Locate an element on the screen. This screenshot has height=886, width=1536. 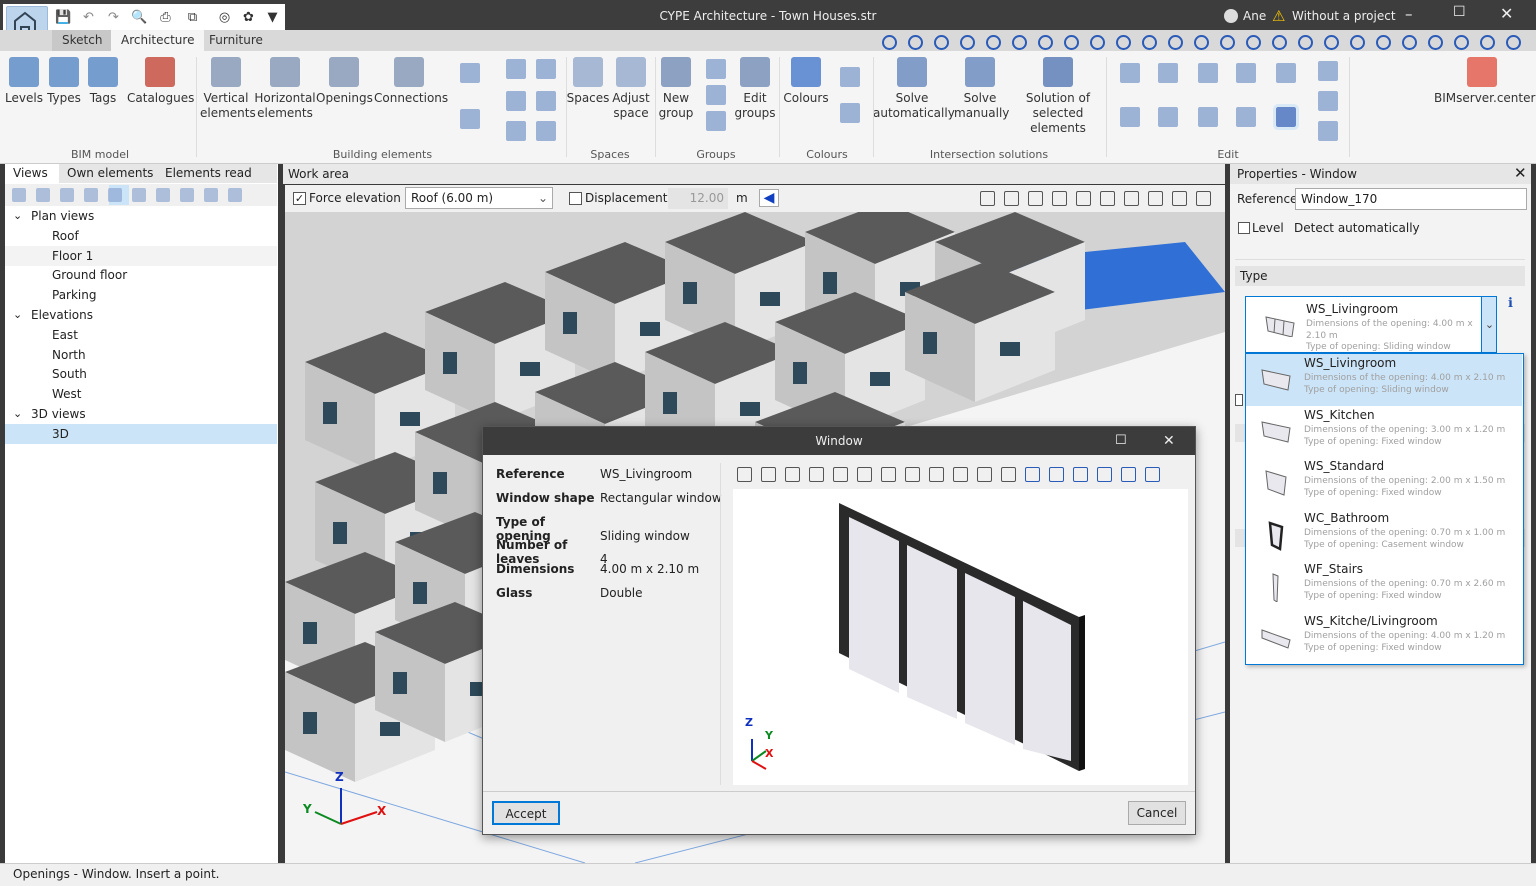
new-group-button: New group is located at coordinates (676, 89).